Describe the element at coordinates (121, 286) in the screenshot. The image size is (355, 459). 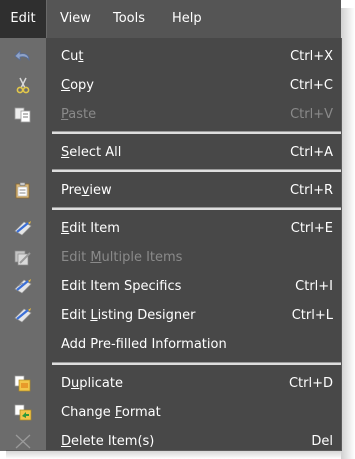
I see `menu-item-label: Edit Item Specifics` at that location.